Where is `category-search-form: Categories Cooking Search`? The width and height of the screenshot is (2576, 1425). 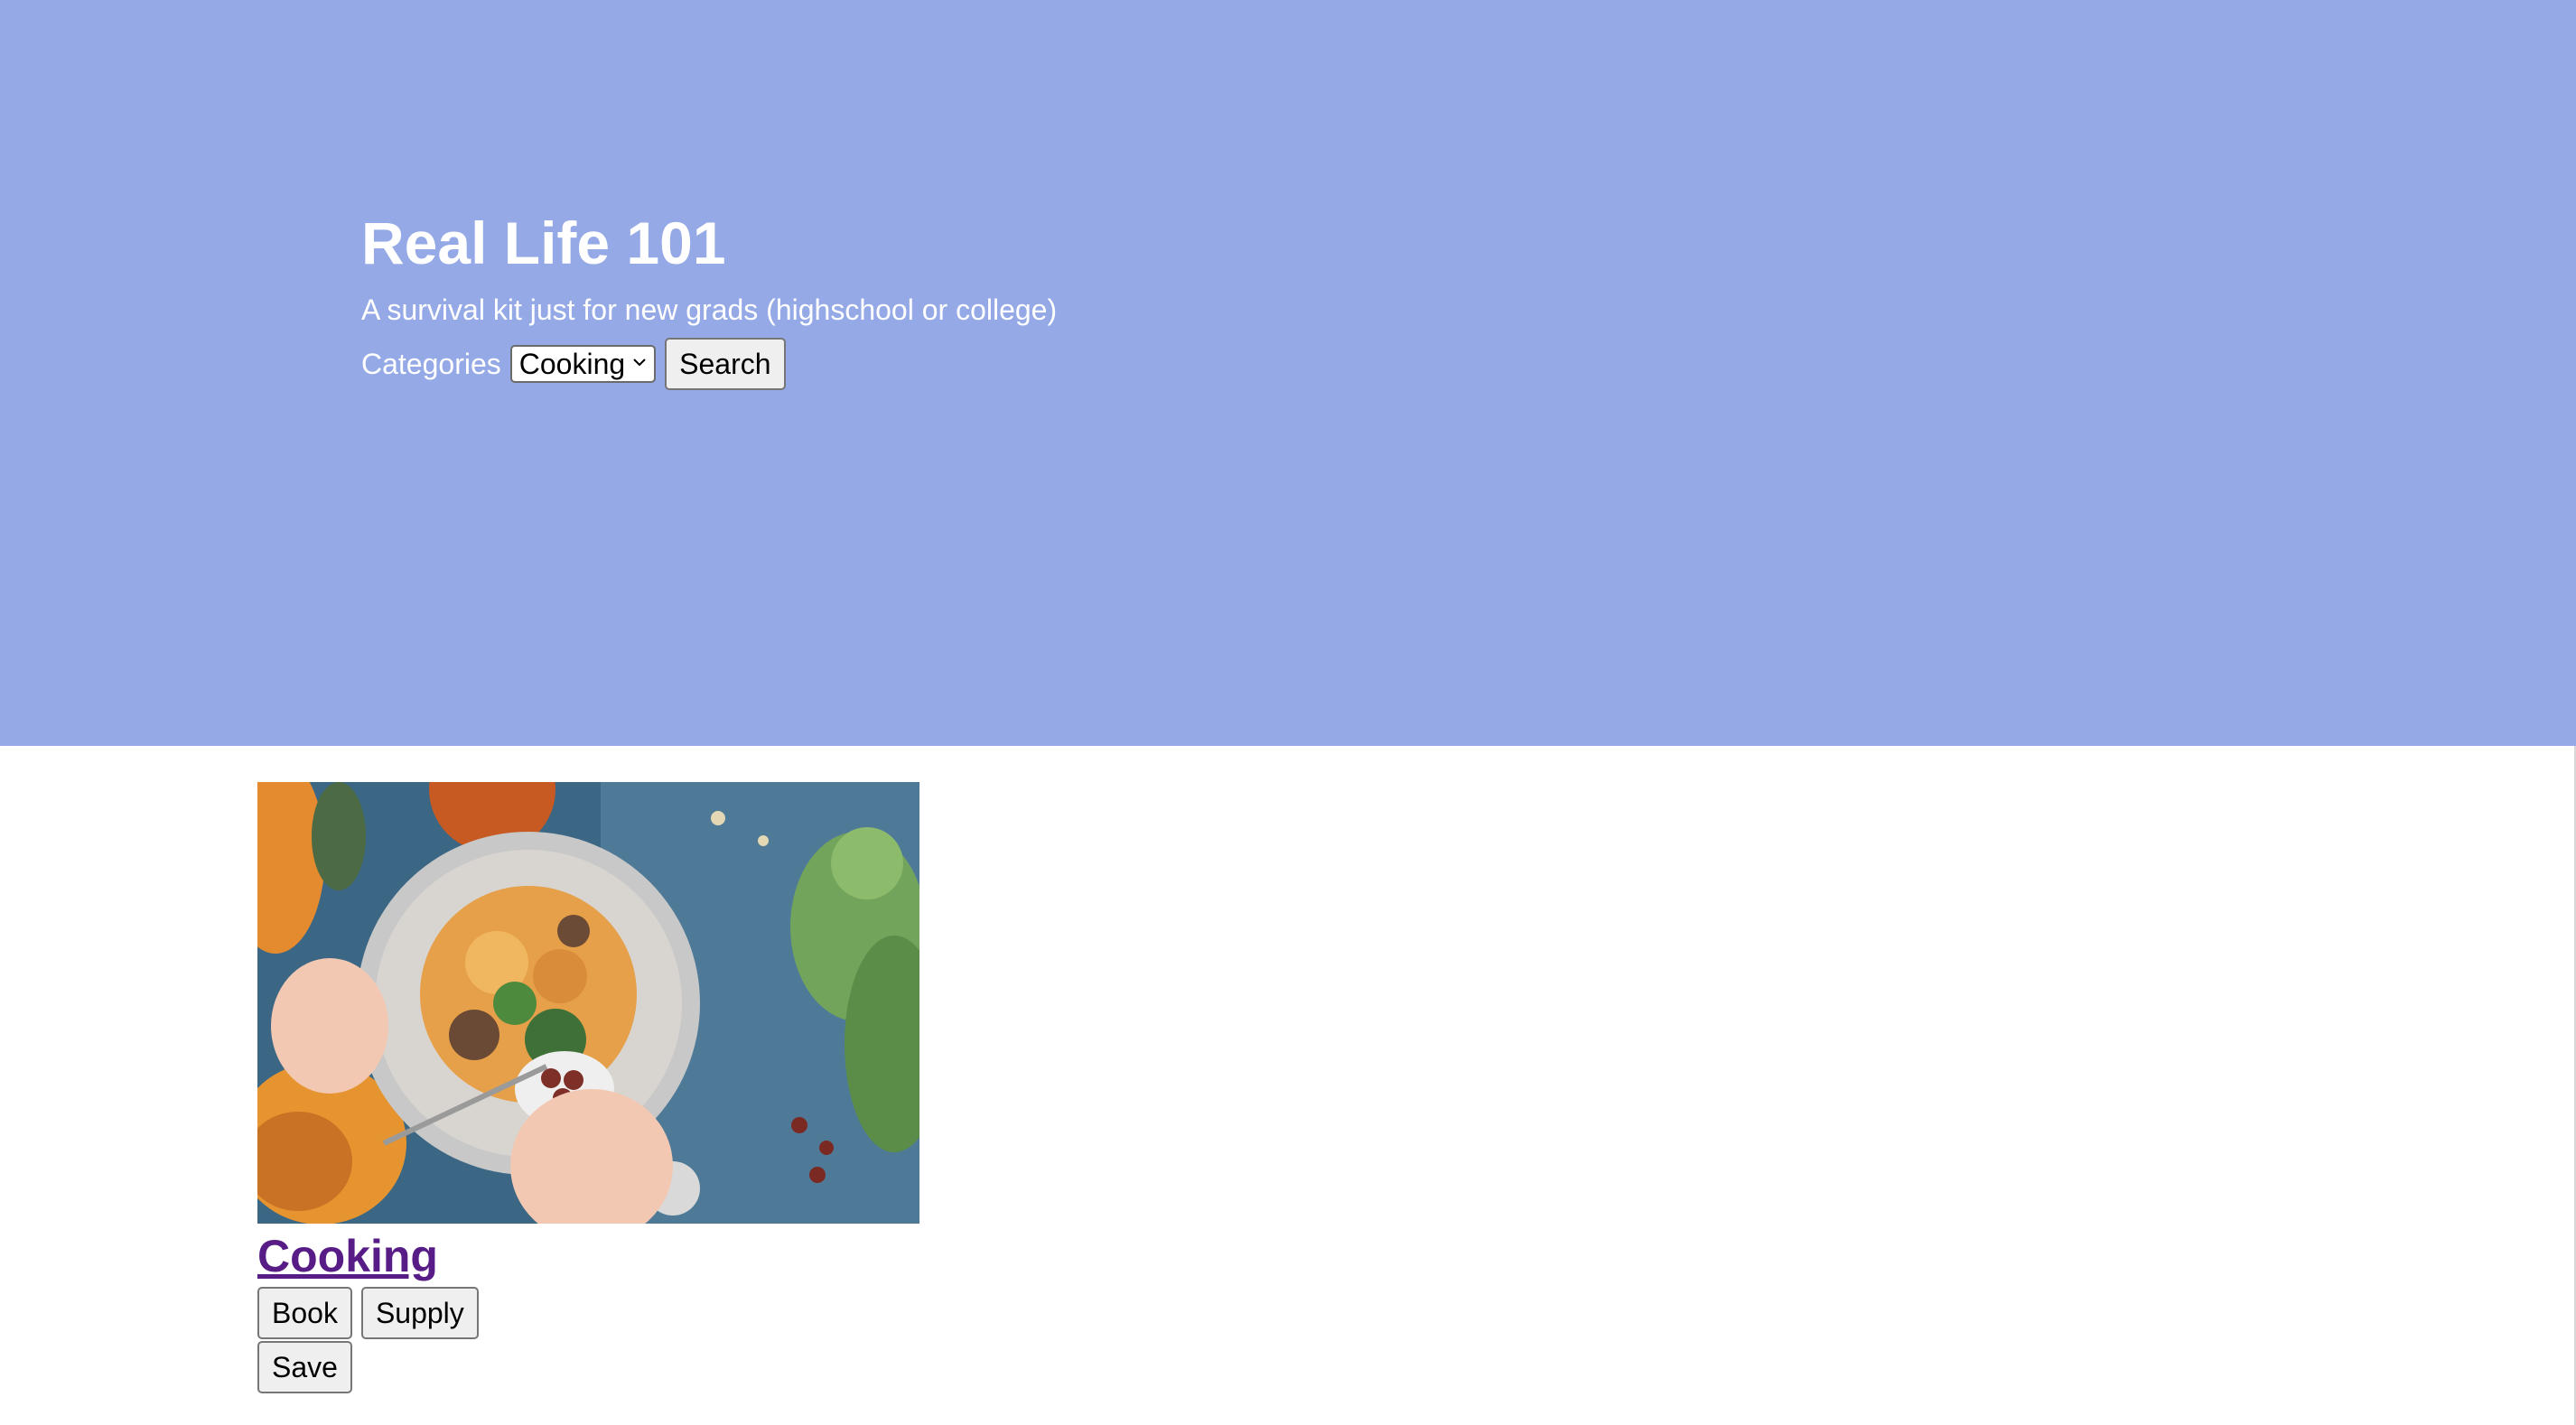 category-search-form: Categories Cooking Search is located at coordinates (709, 364).